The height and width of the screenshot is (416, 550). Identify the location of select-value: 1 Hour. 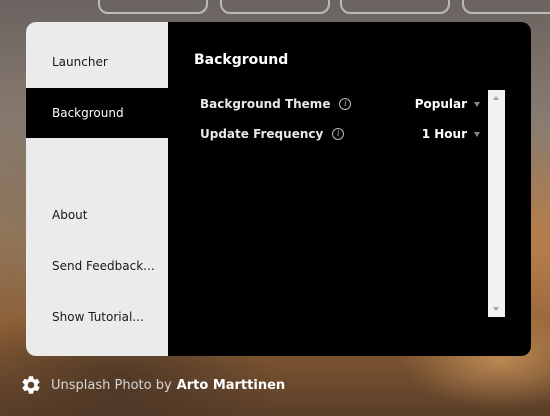
(444, 134).